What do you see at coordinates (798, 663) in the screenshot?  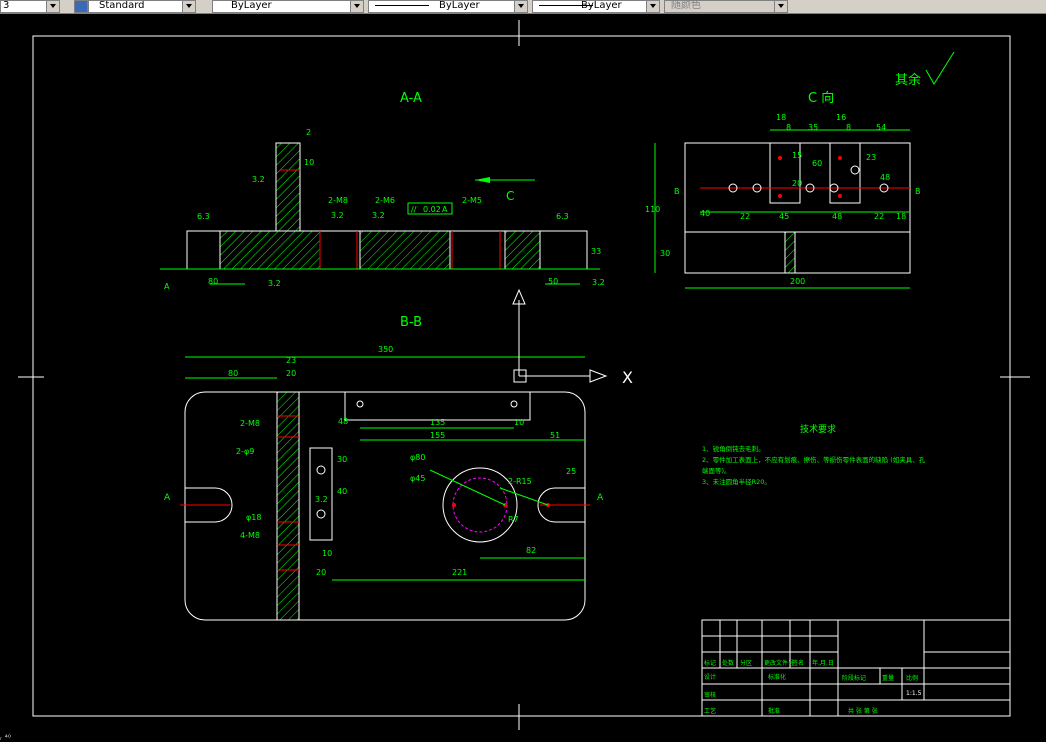 I see `svg-text: 签名` at bounding box center [798, 663].